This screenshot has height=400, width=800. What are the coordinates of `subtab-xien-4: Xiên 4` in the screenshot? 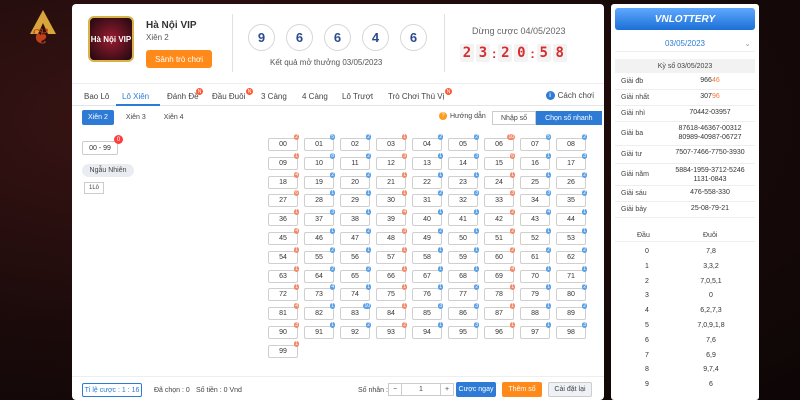 It's located at (174, 117).